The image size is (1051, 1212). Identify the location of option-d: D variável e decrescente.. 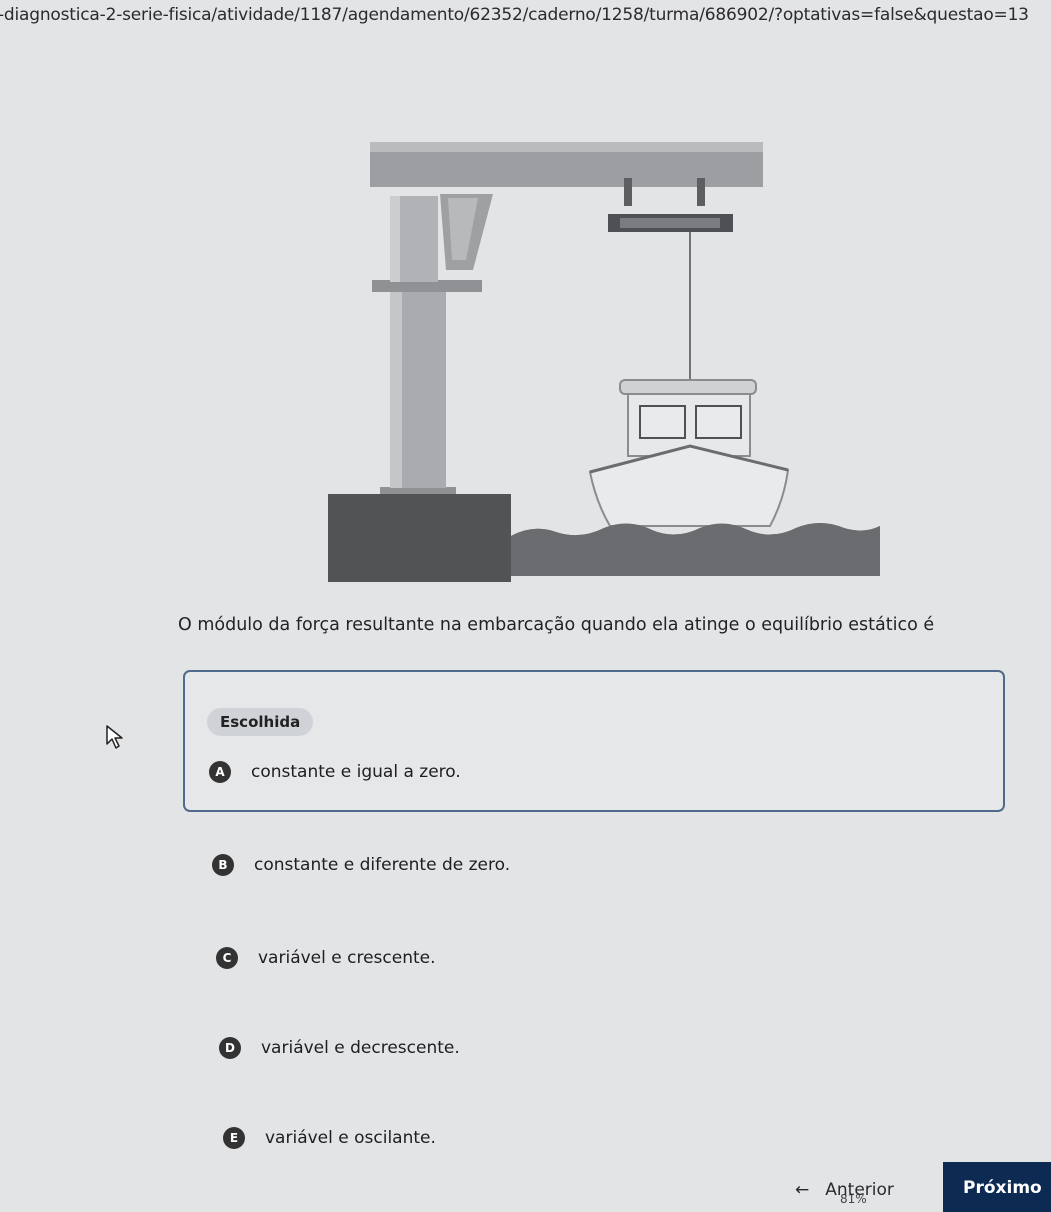
(339, 1048).